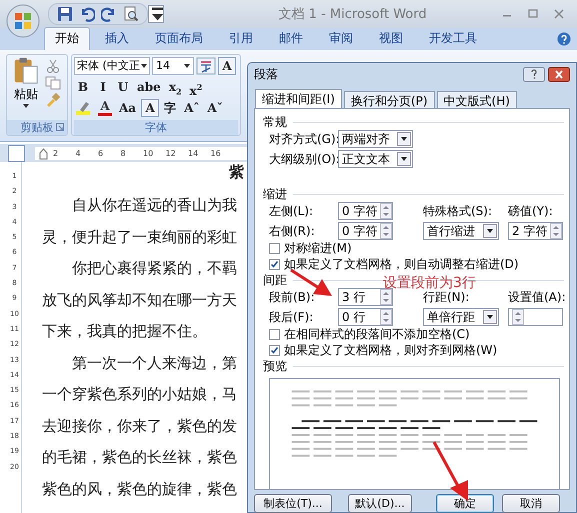 This screenshot has height=513, width=577. What do you see at coordinates (124, 331) in the screenshot?
I see `document-text: 下来，我真的把握不住。` at bounding box center [124, 331].